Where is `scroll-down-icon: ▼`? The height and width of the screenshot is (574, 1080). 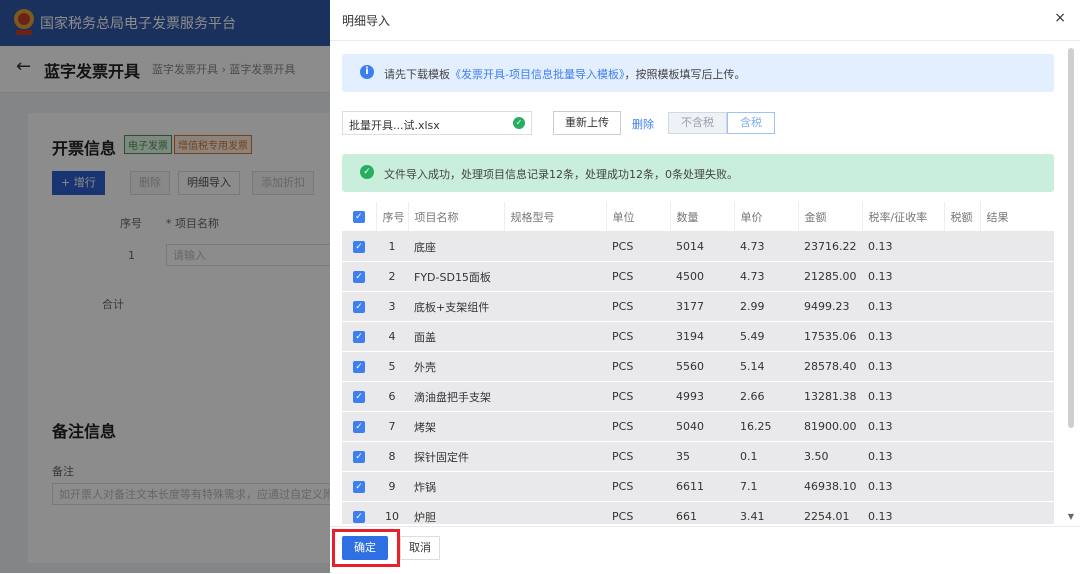 scroll-down-icon: ▼ is located at coordinates (1071, 516).